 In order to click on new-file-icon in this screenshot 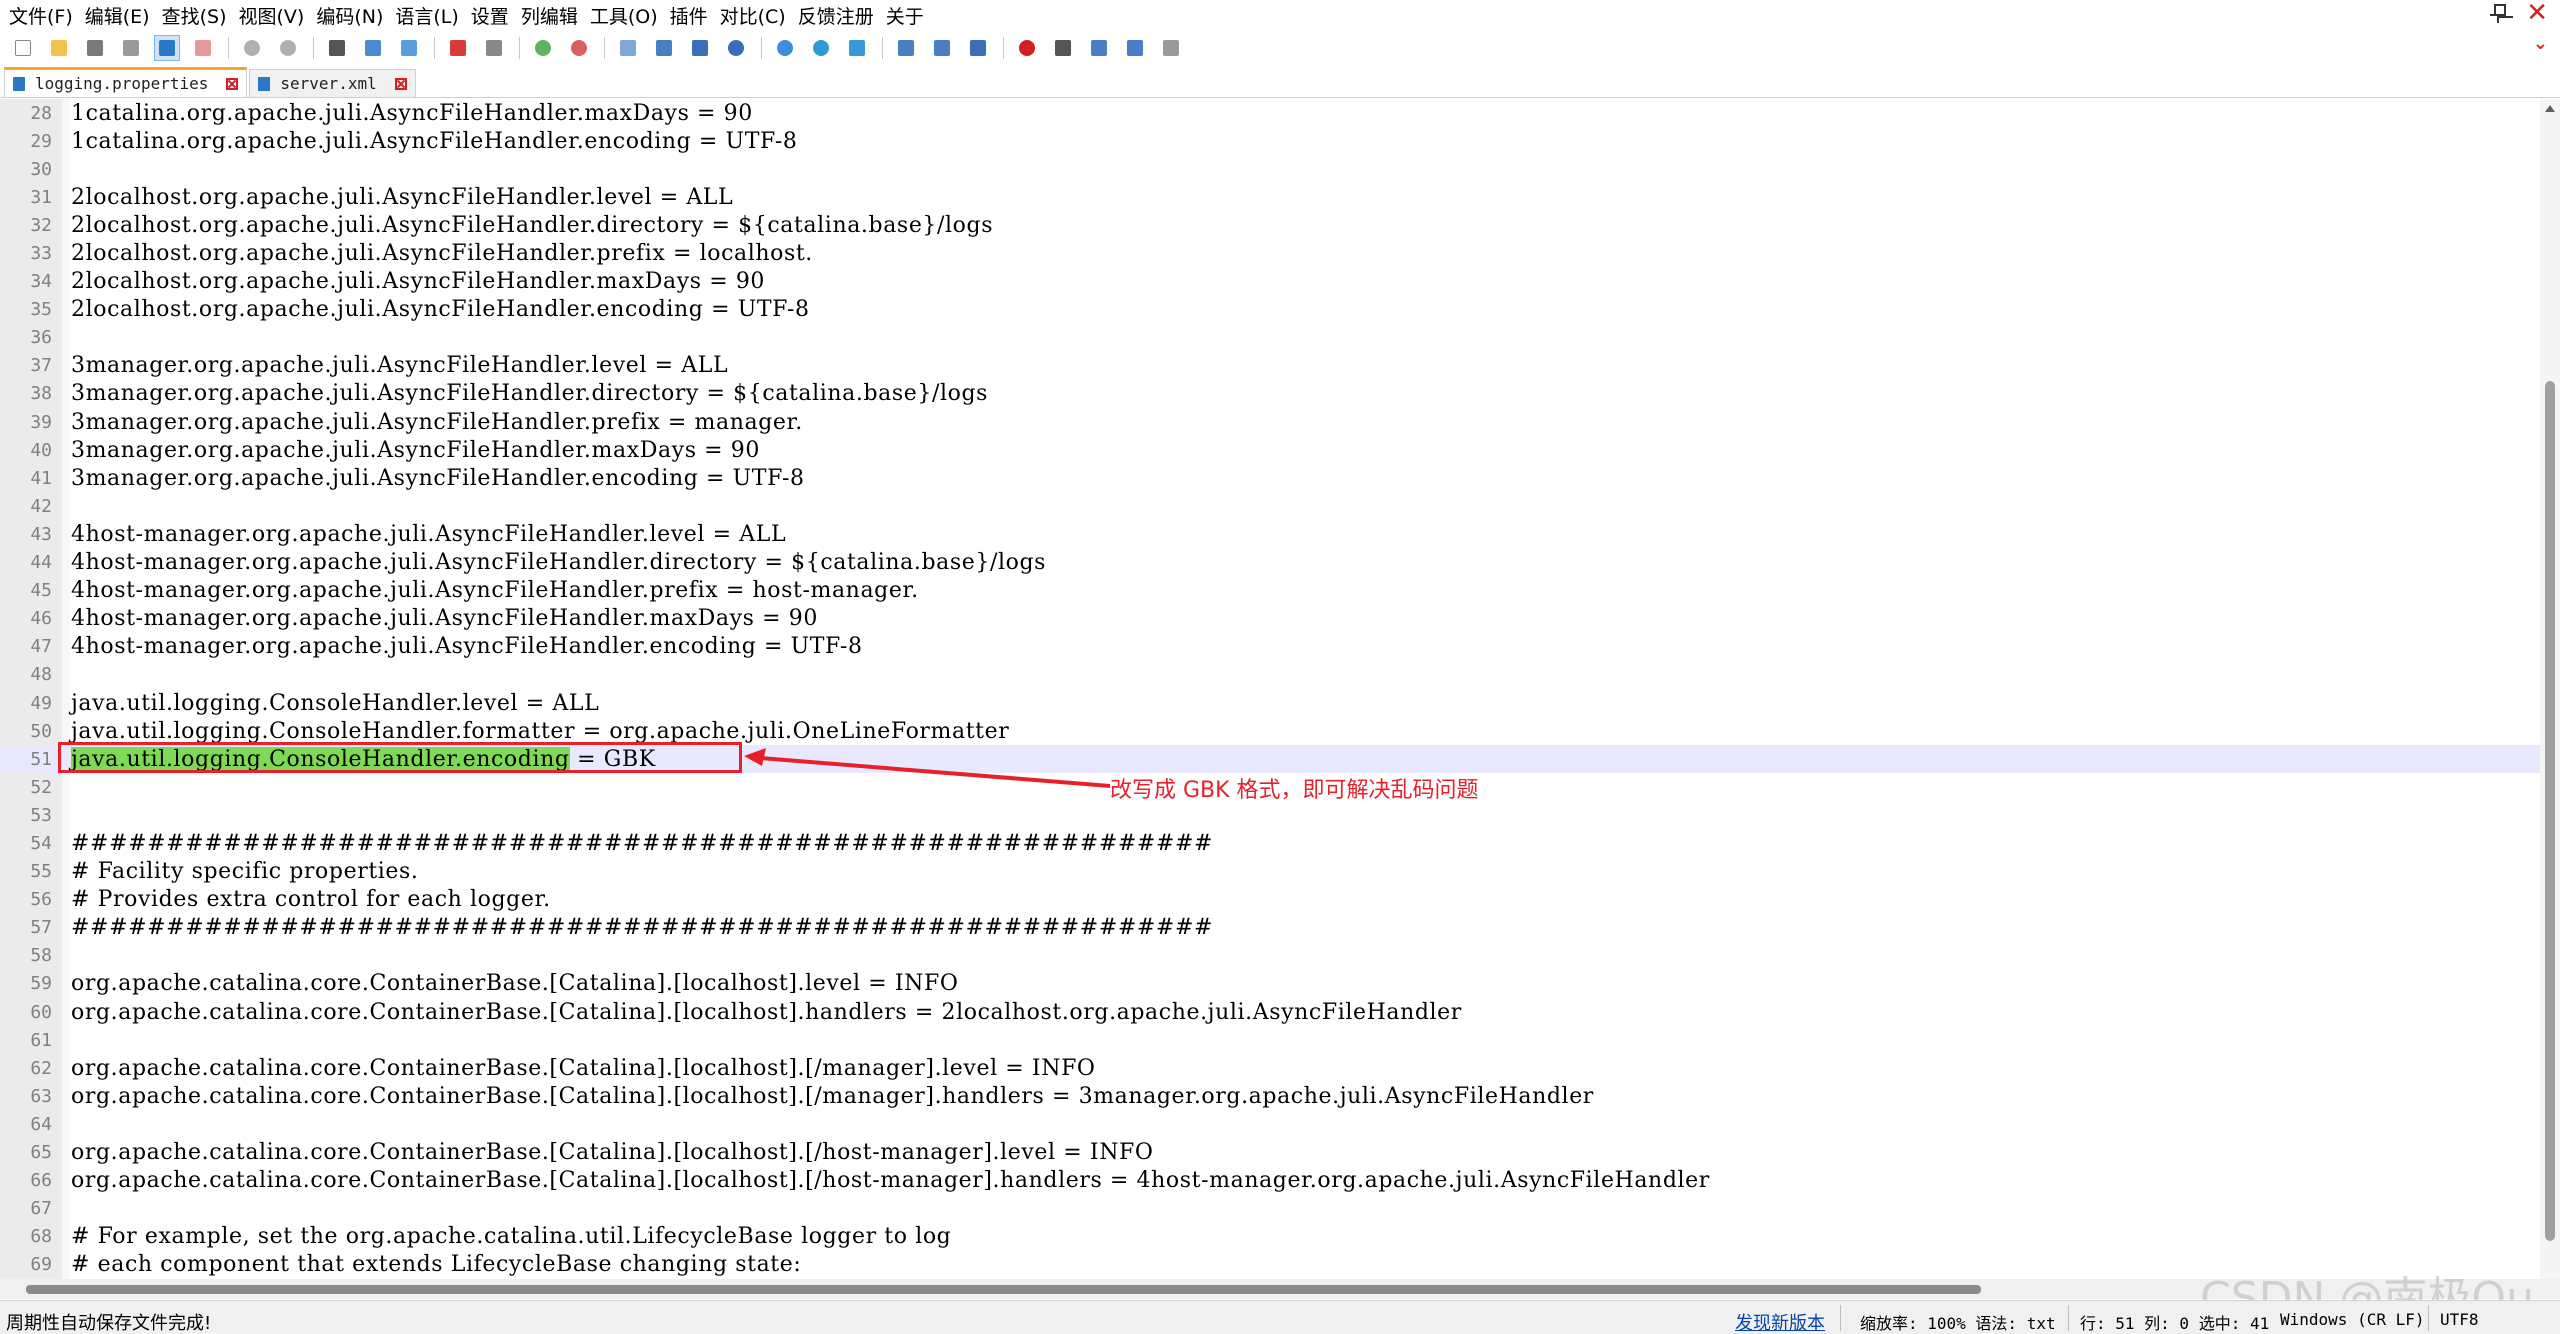, I will do `click(23, 48)`.